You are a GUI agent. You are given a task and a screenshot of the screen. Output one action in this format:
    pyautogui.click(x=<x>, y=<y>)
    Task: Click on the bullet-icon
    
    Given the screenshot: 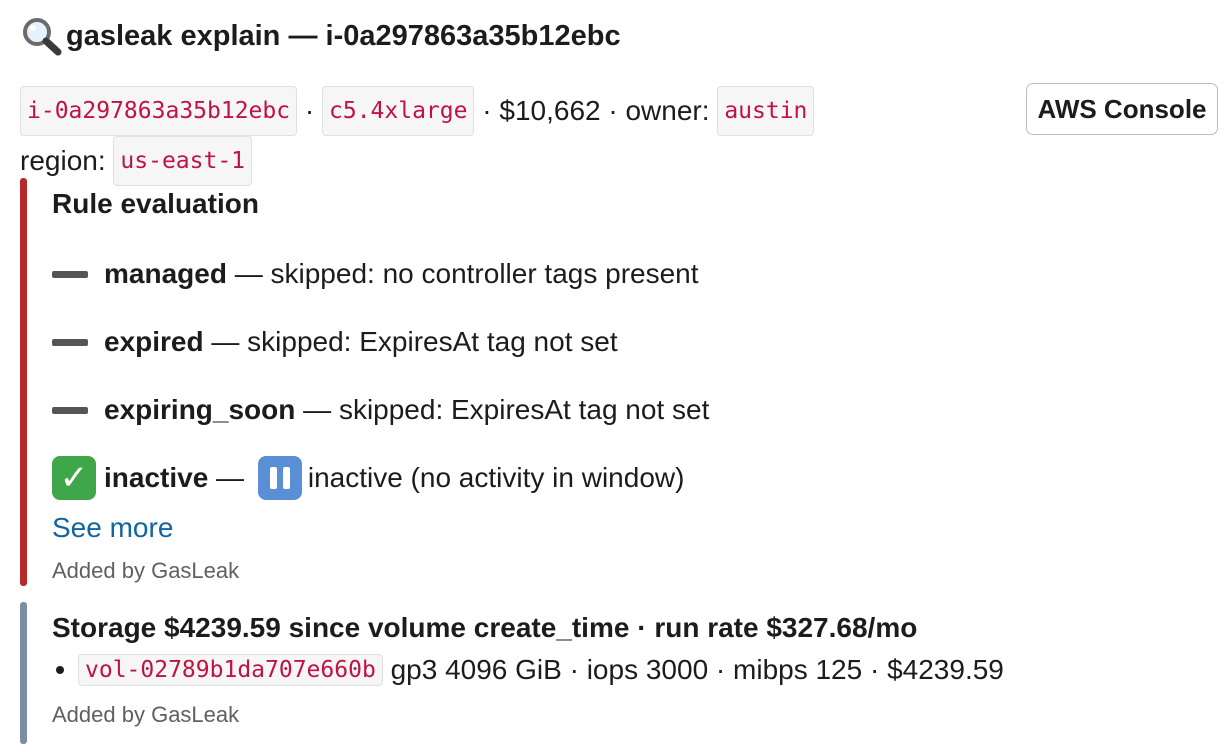 What is the action you would take?
    pyautogui.click(x=60, y=670)
    